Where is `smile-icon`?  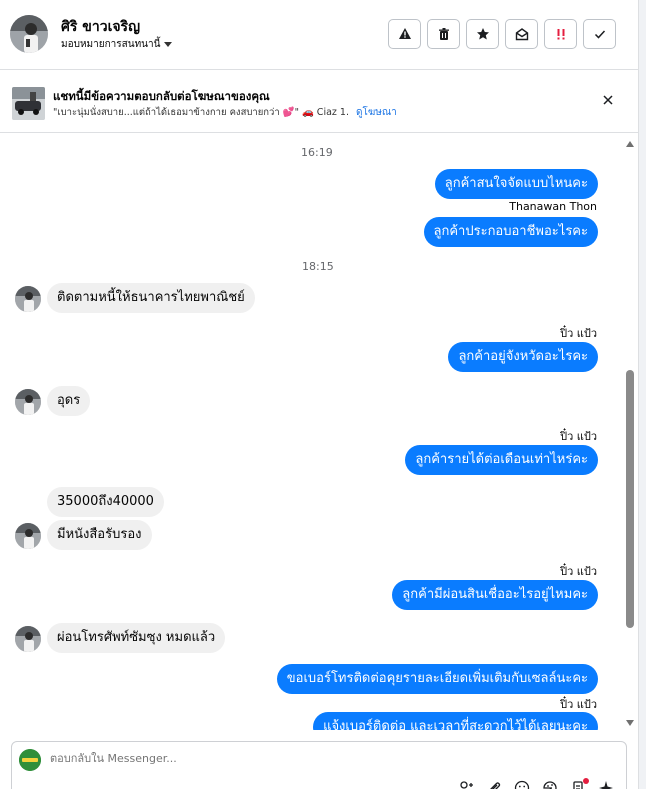
smile-icon is located at coordinates (522, 784).